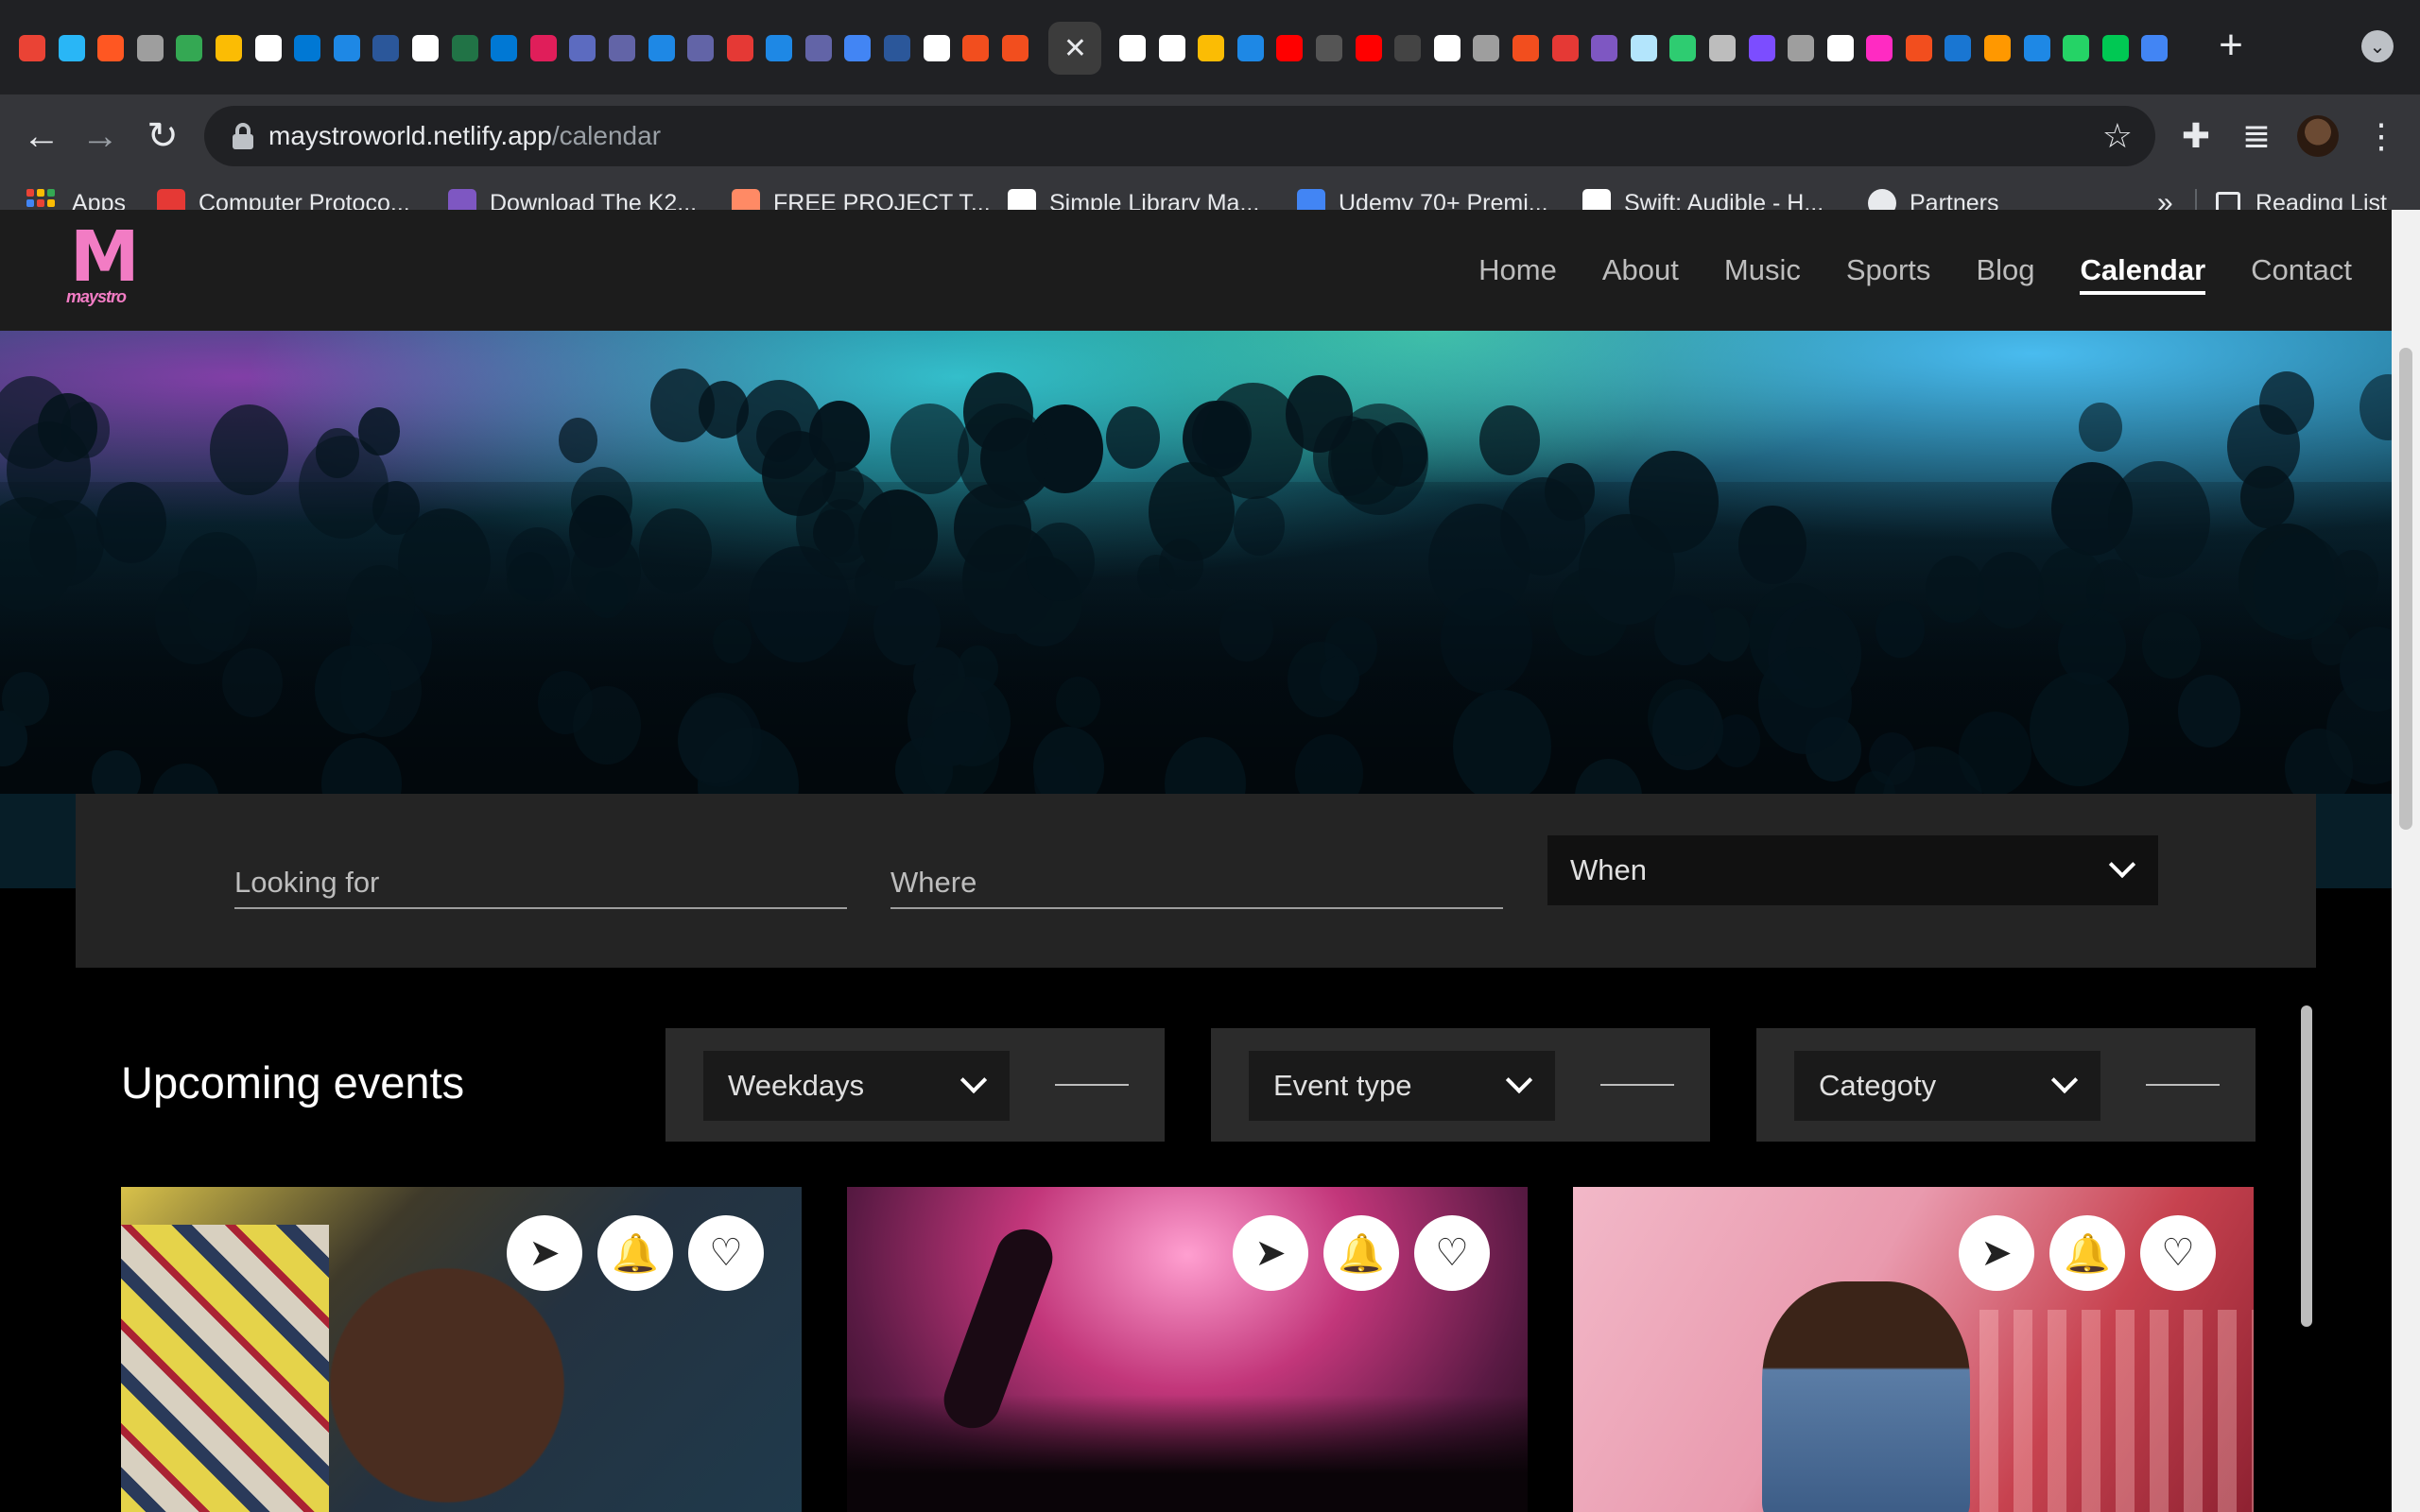  Describe the element at coordinates (1075, 48) in the screenshot. I see `close-tab-icon: ✕` at that location.